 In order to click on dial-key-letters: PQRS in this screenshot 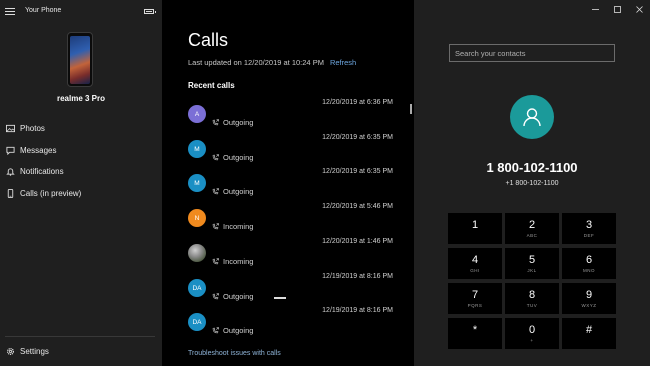, I will do `click(475, 305)`.